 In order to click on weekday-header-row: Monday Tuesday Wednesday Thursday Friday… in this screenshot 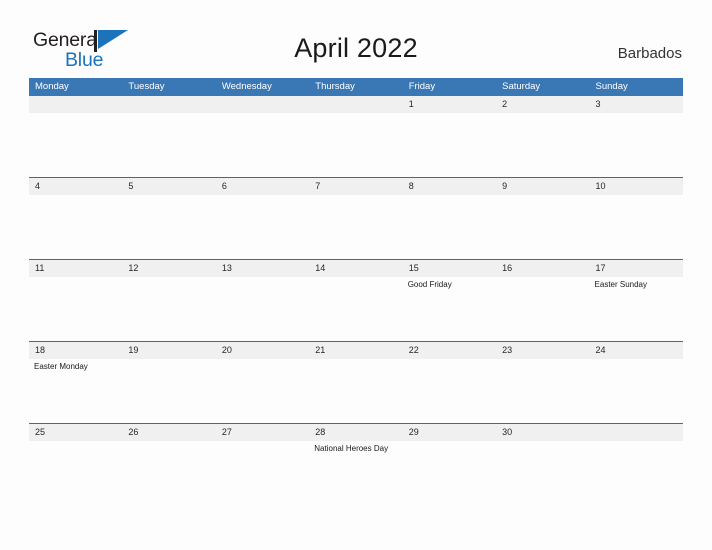, I will do `click(356, 87)`.